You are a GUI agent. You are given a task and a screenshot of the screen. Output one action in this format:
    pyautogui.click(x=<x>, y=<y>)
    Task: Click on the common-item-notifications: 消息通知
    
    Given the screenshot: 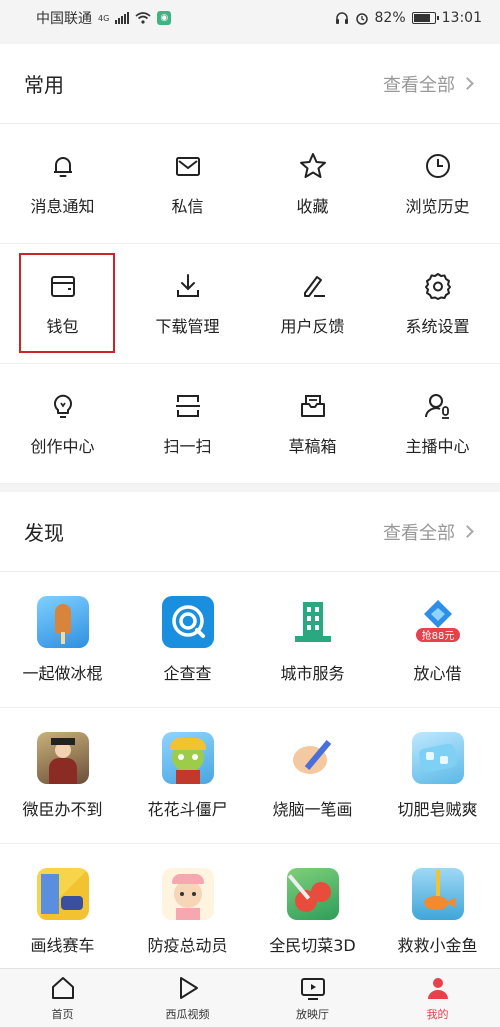 What is the action you would take?
    pyautogui.click(x=62, y=184)
    